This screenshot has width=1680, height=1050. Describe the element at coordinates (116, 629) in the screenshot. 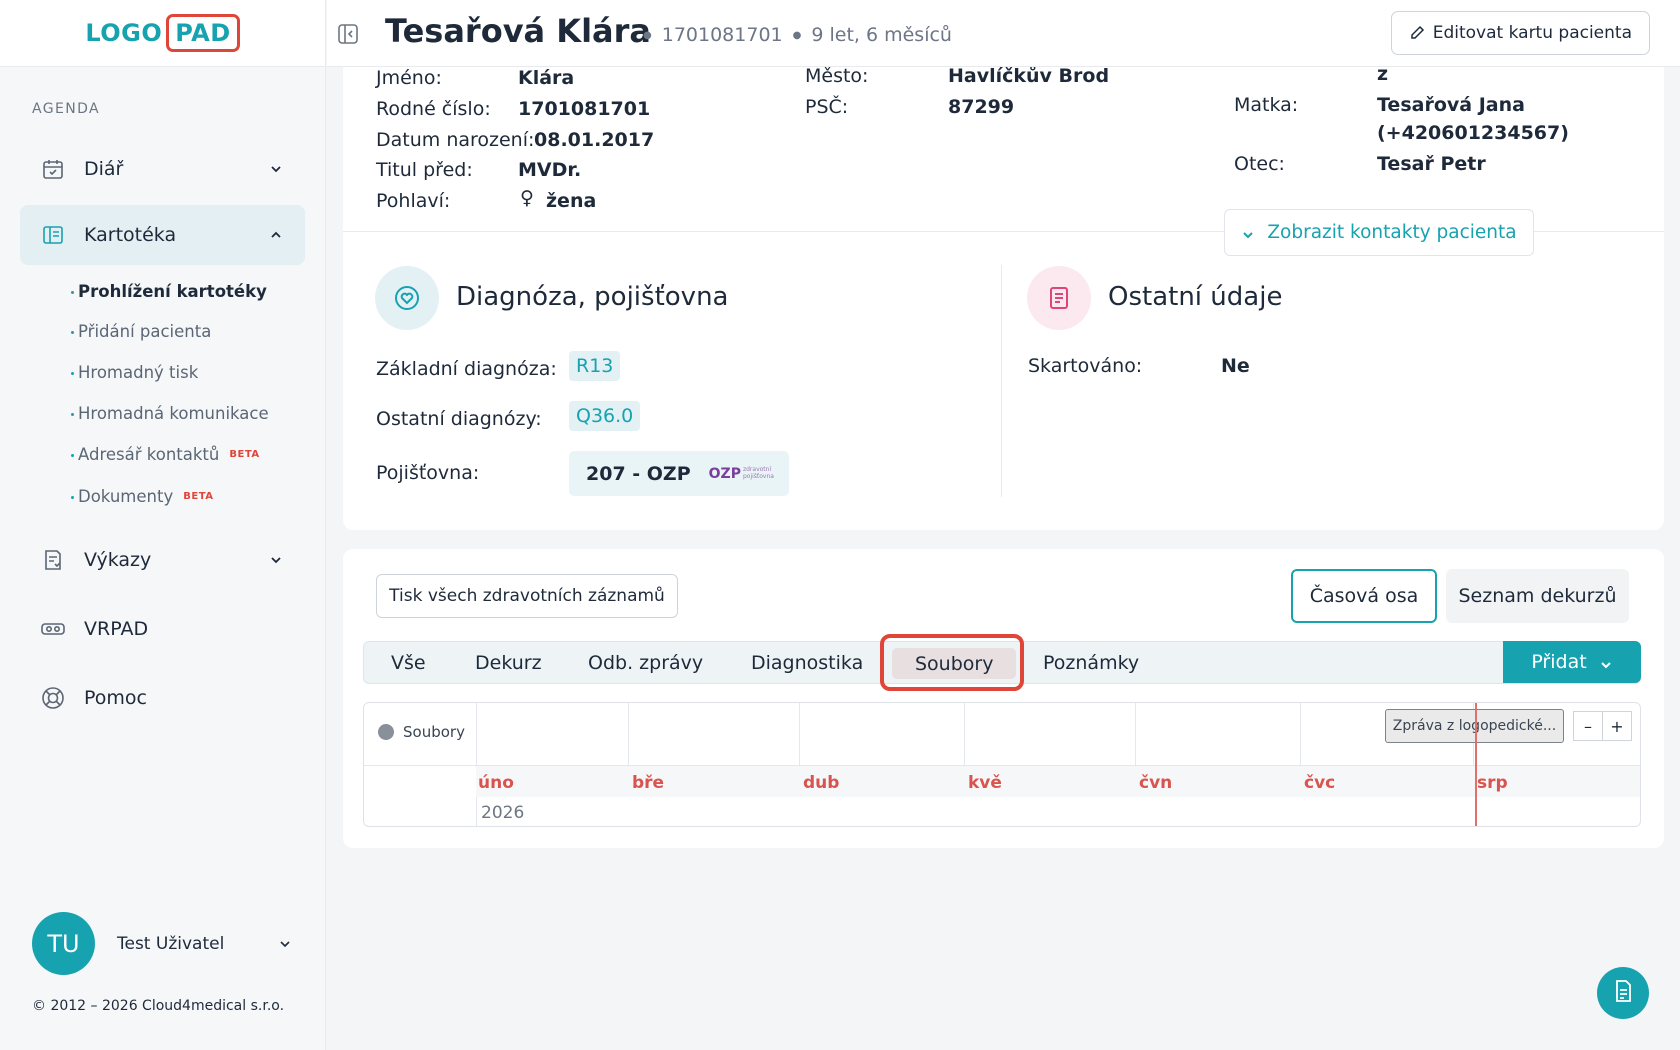

I see `sidebar-item-label: VRPAD` at that location.